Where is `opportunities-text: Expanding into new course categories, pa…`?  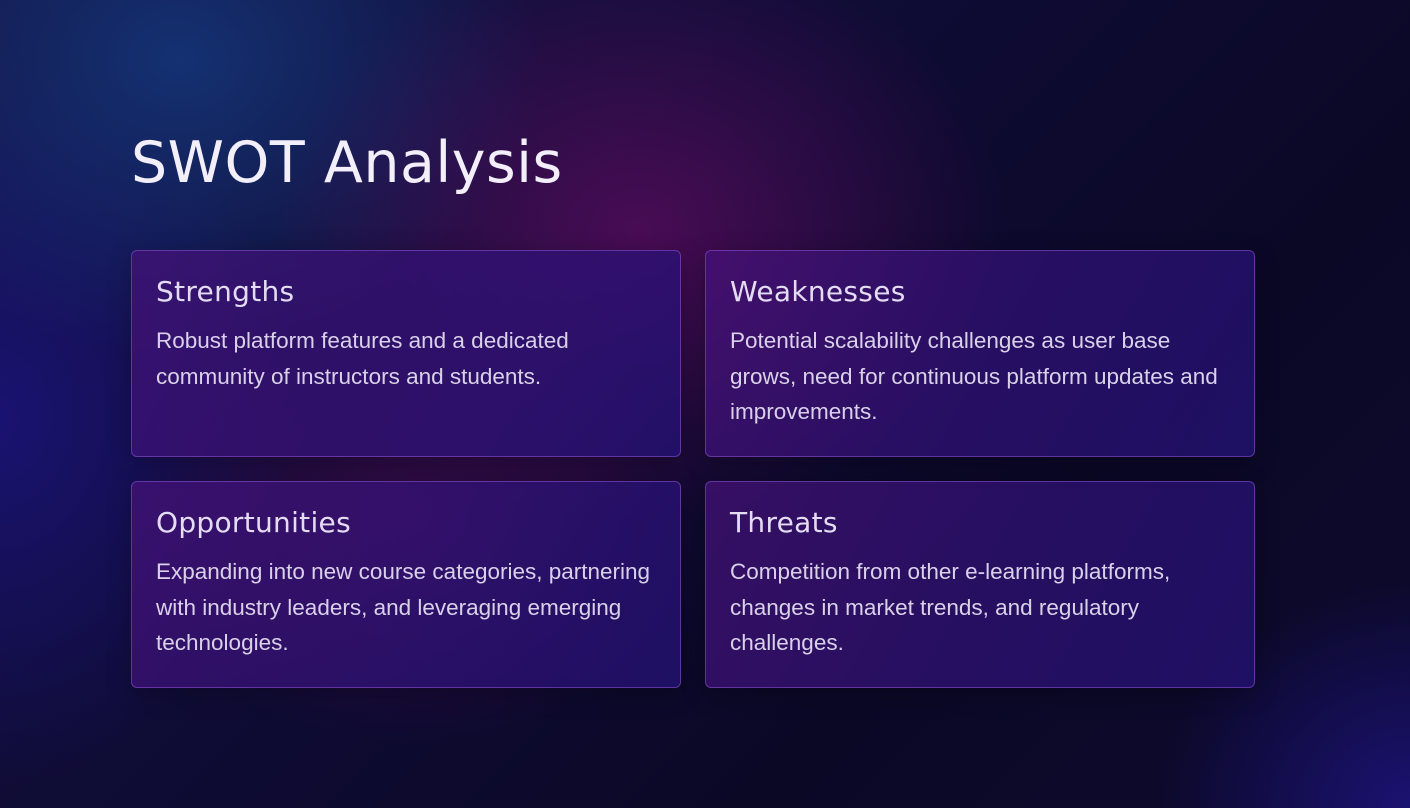 opportunities-text: Expanding into new course categories, pa… is located at coordinates (403, 607).